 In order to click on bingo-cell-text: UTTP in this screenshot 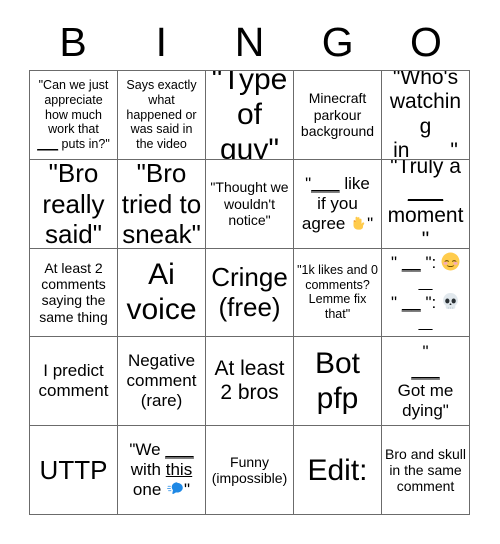, I will do `click(73, 469)`.